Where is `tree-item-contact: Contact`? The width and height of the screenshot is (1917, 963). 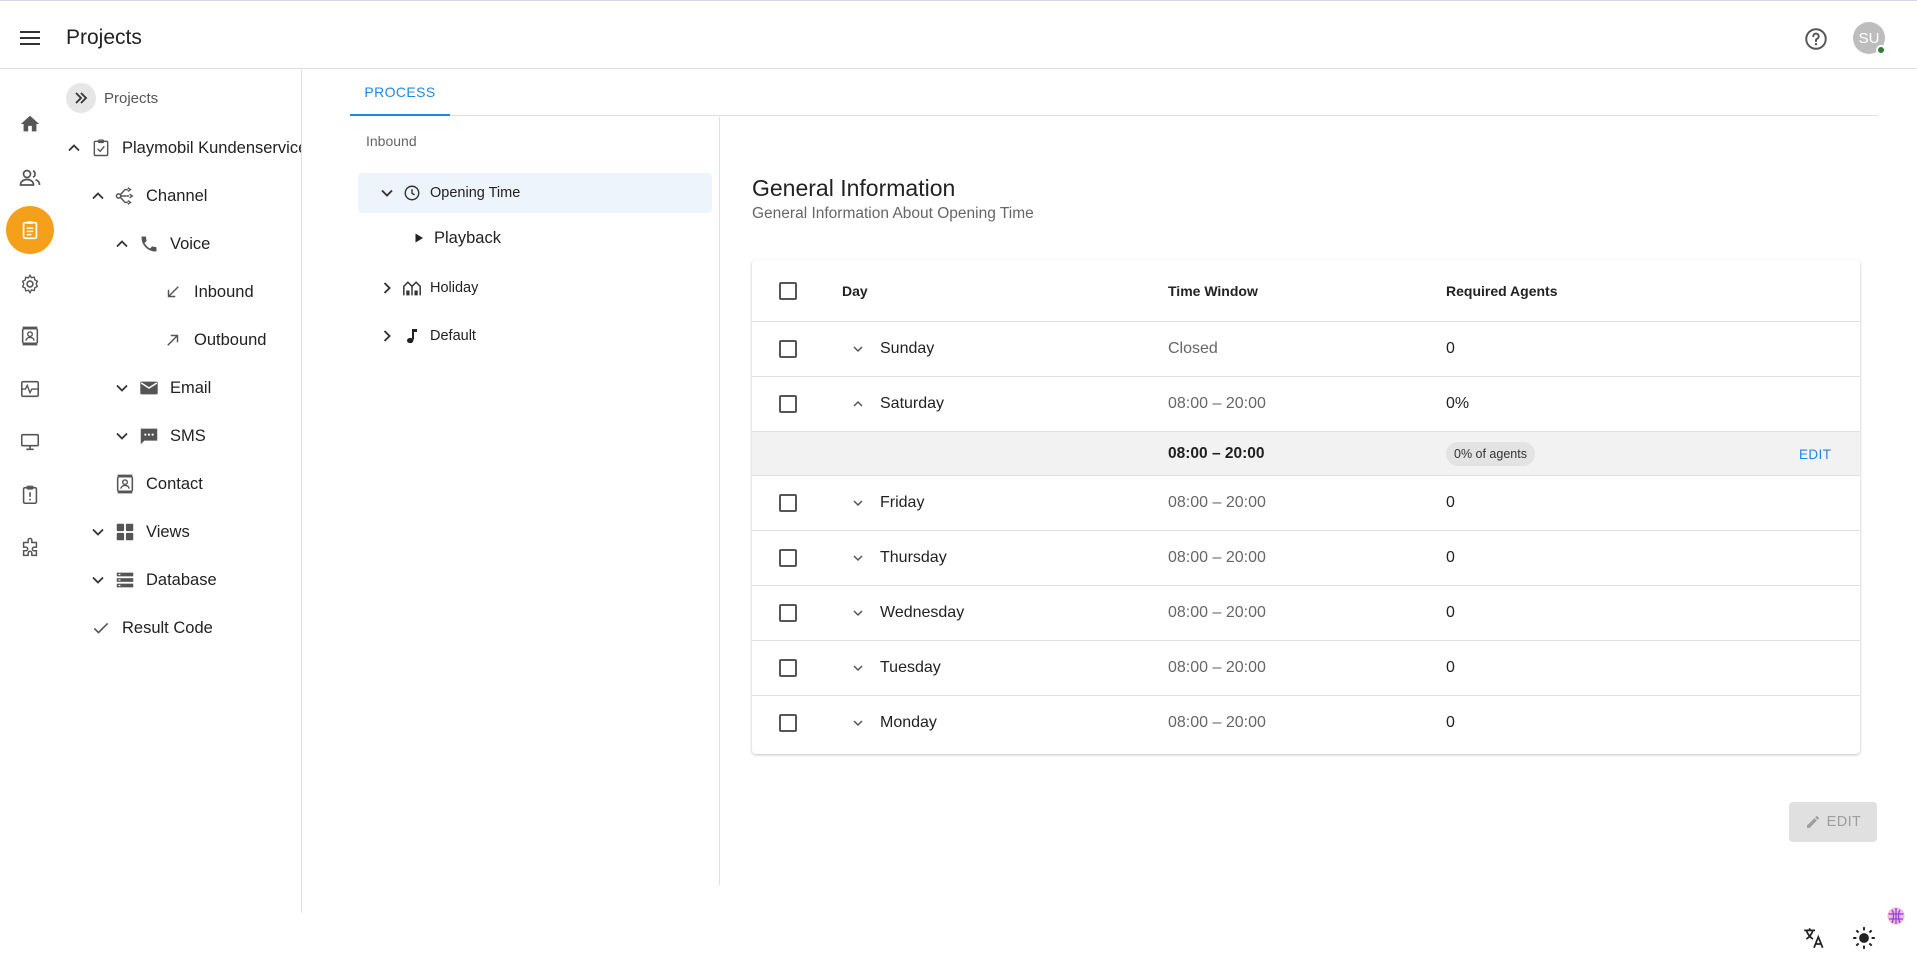
tree-item-contact: Contact is located at coordinates (145, 484).